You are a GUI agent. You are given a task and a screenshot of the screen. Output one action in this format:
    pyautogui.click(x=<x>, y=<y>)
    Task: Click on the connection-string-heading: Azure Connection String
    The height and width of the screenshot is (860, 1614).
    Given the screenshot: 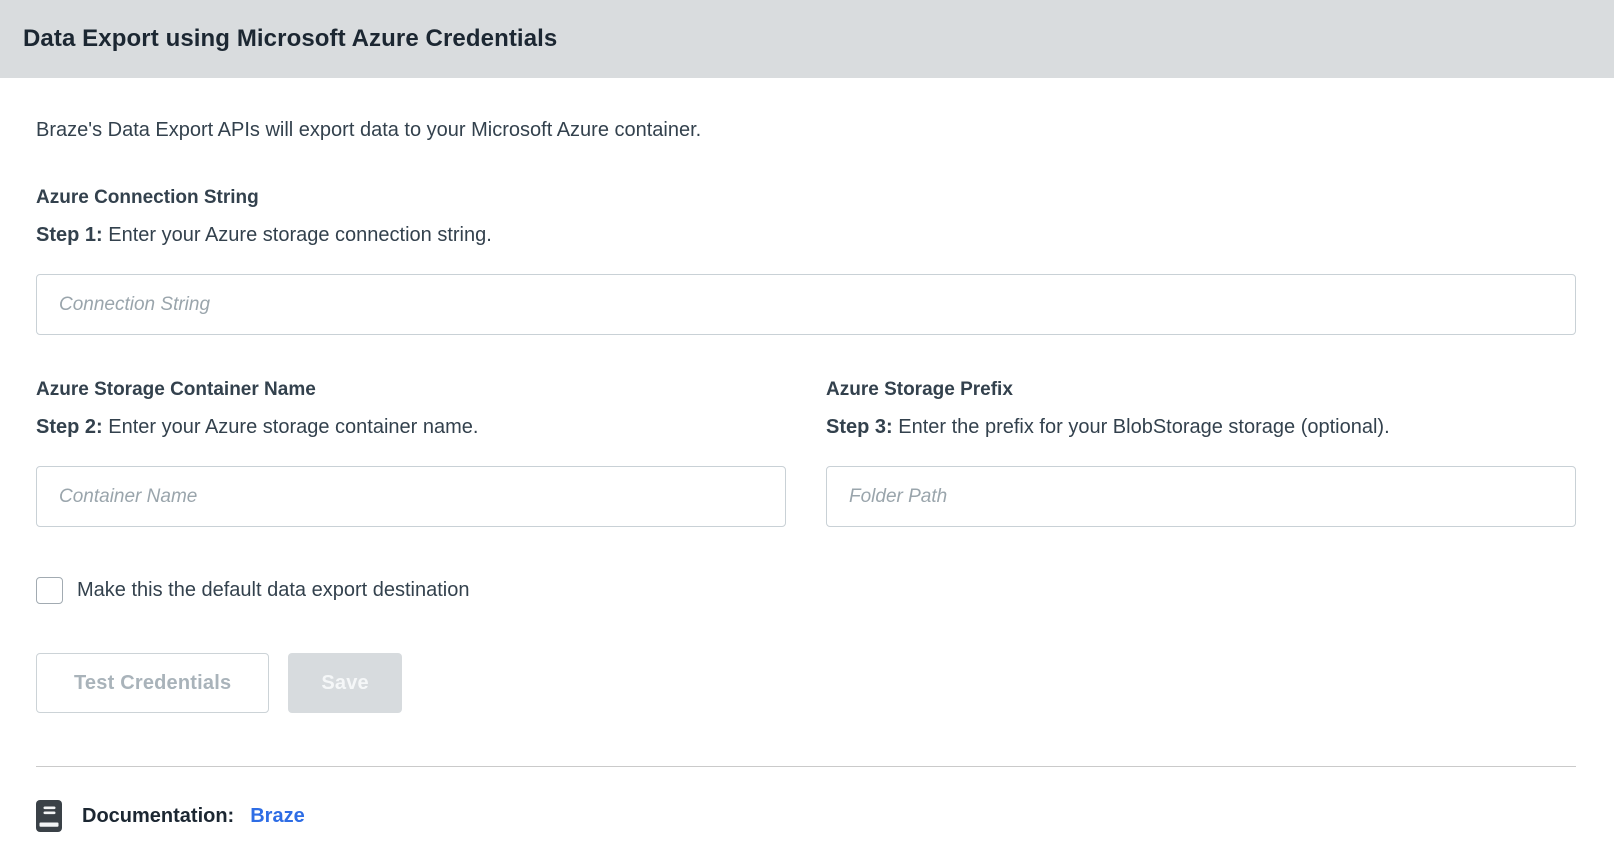 What is the action you would take?
    pyautogui.click(x=147, y=197)
    